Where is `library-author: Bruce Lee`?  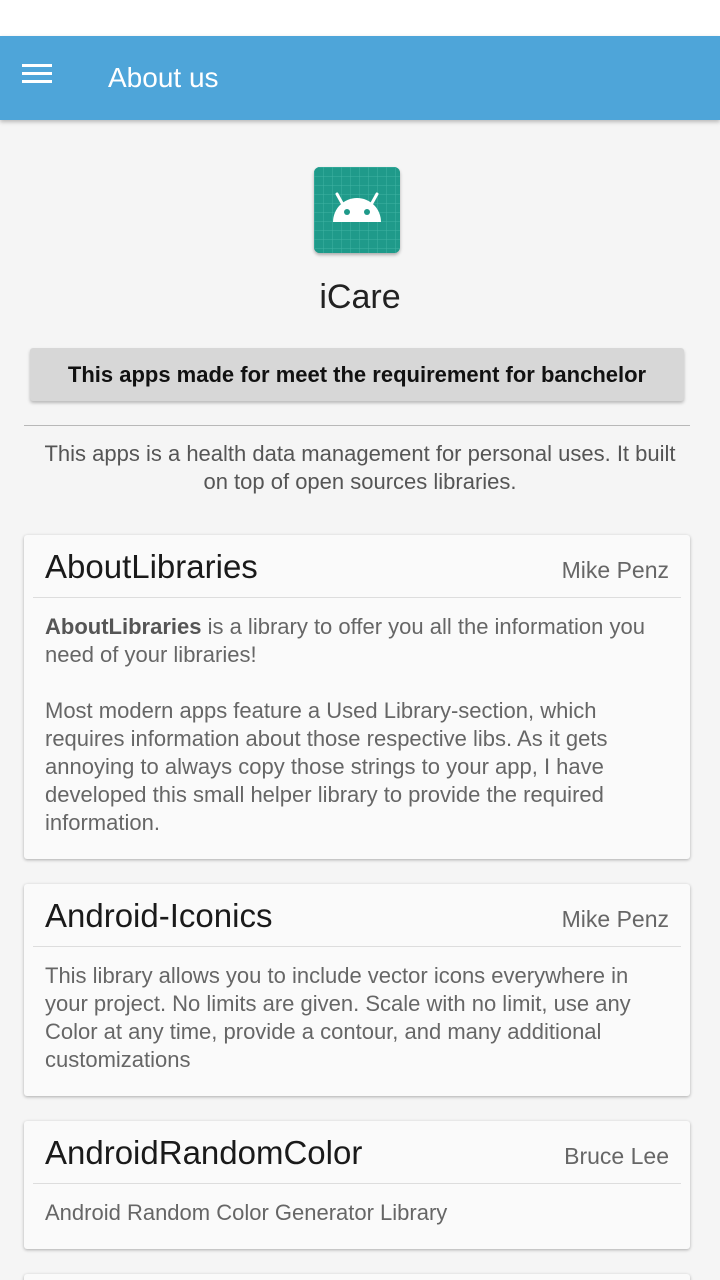
library-author: Bruce Lee is located at coordinates (616, 1156).